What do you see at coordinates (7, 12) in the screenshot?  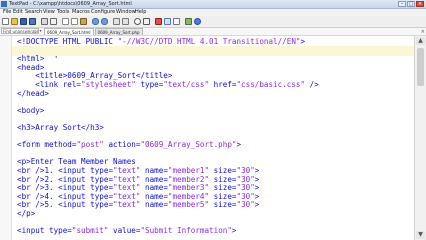 I see `menu-file: File` at bounding box center [7, 12].